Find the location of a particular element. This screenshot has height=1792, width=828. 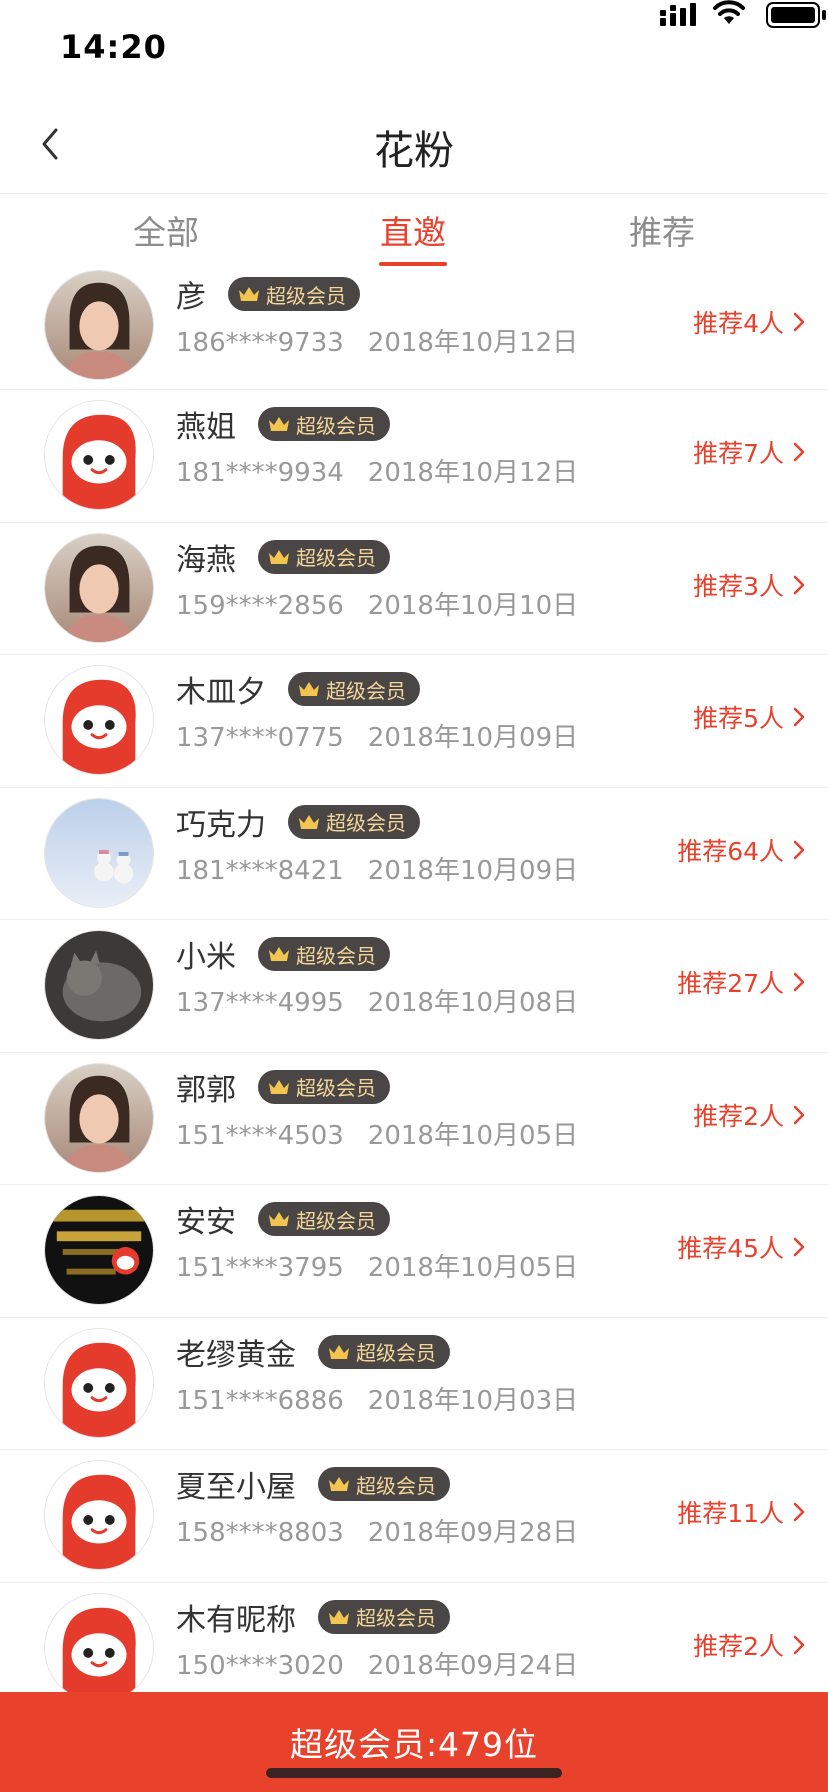

cellular-signal-icon is located at coordinates (678, 14).